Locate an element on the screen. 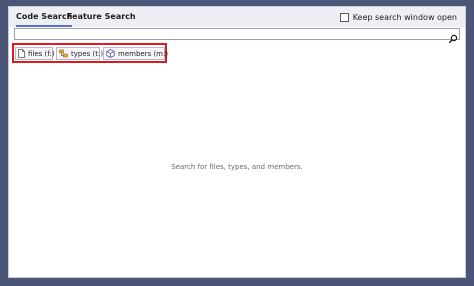  keep-open-toggle: Keep search window open is located at coordinates (398, 17).